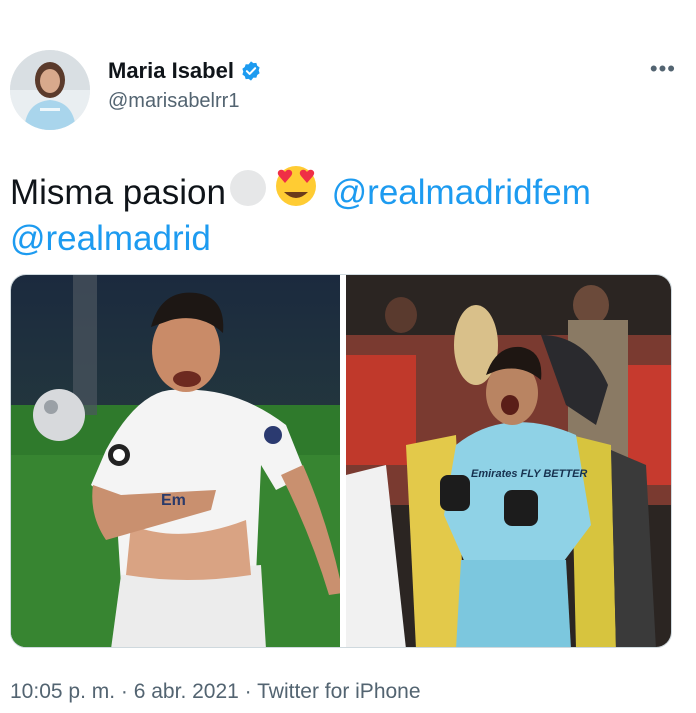 This screenshot has width=696, height=713. What do you see at coordinates (295, 186) in the screenshot?
I see `heart-eyes-emoji-icon` at bounding box center [295, 186].